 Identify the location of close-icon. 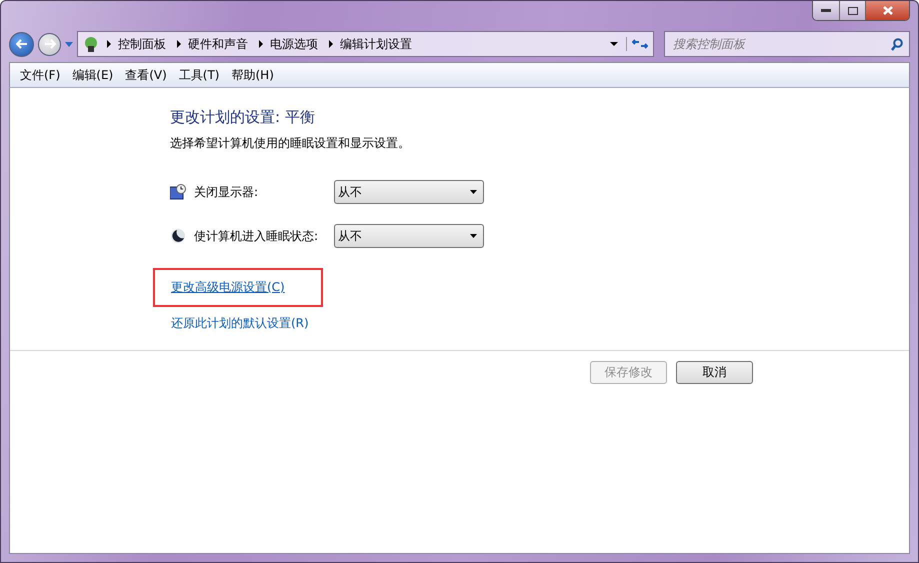
(887, 10).